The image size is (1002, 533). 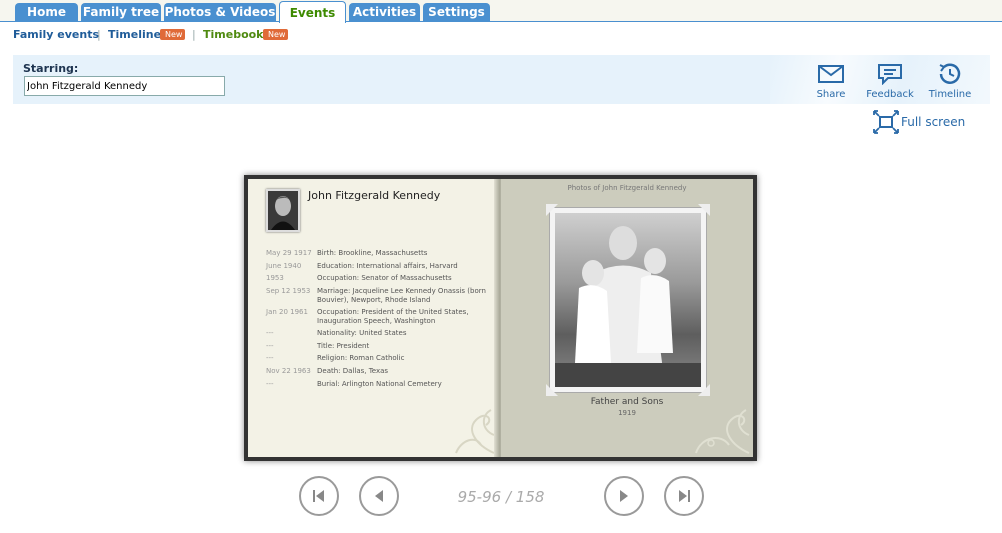 I want to click on timeline-label: Timeline, so click(x=950, y=94).